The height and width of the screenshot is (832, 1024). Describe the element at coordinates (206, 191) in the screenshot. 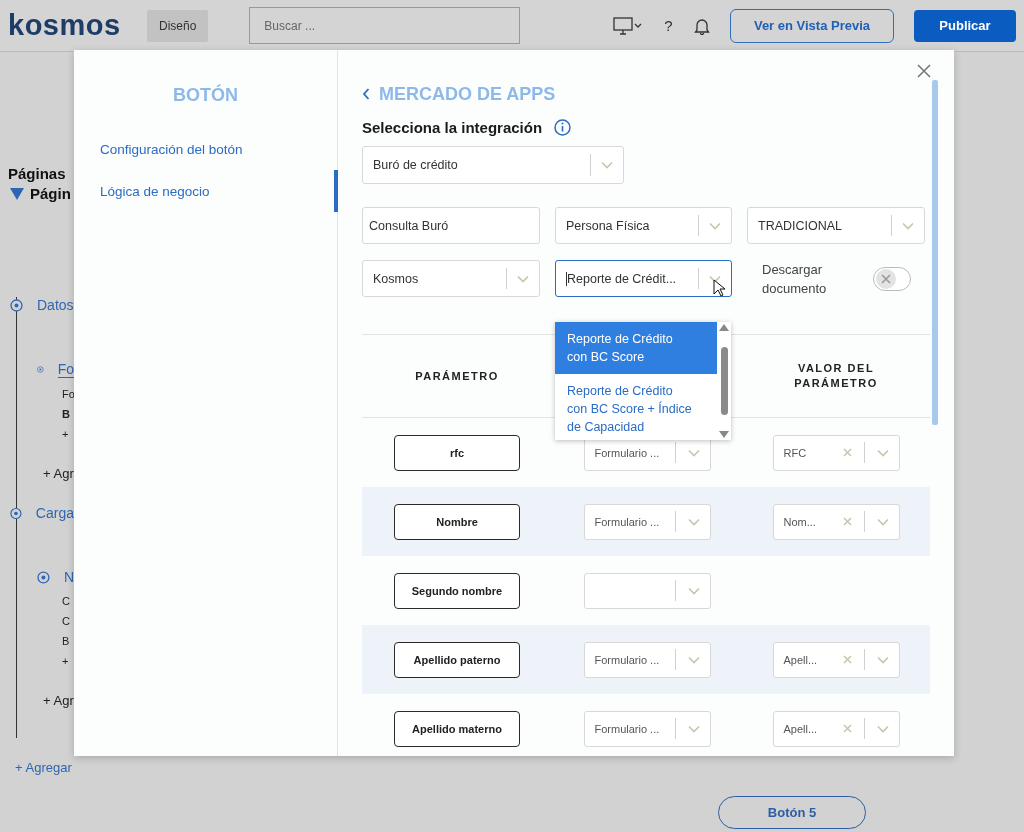

I see `nav-item: Lógica de negocio` at that location.